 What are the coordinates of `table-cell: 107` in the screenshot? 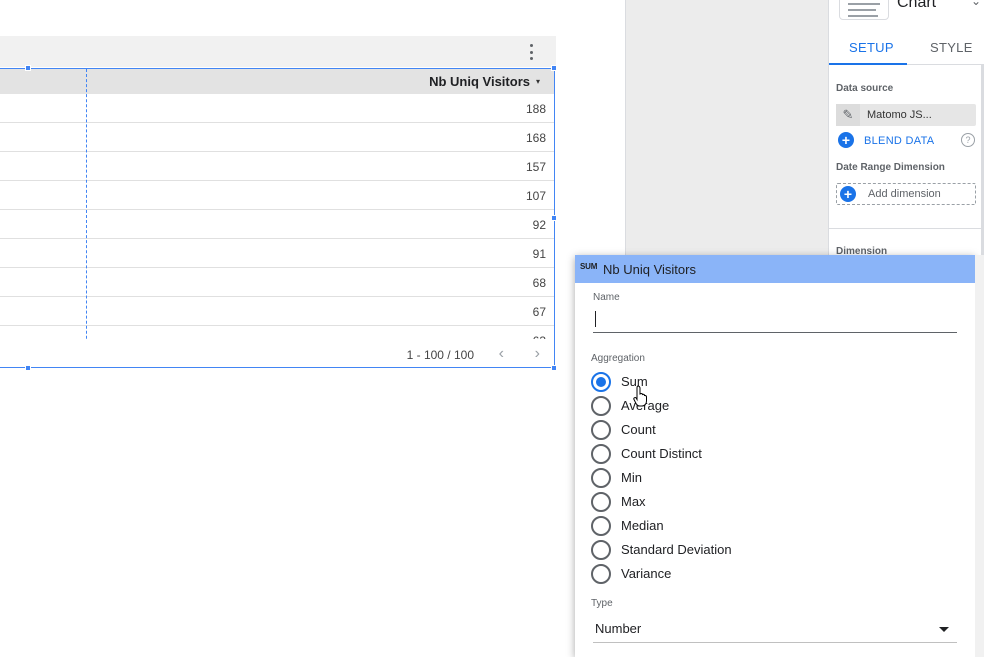 It's located at (535, 196).